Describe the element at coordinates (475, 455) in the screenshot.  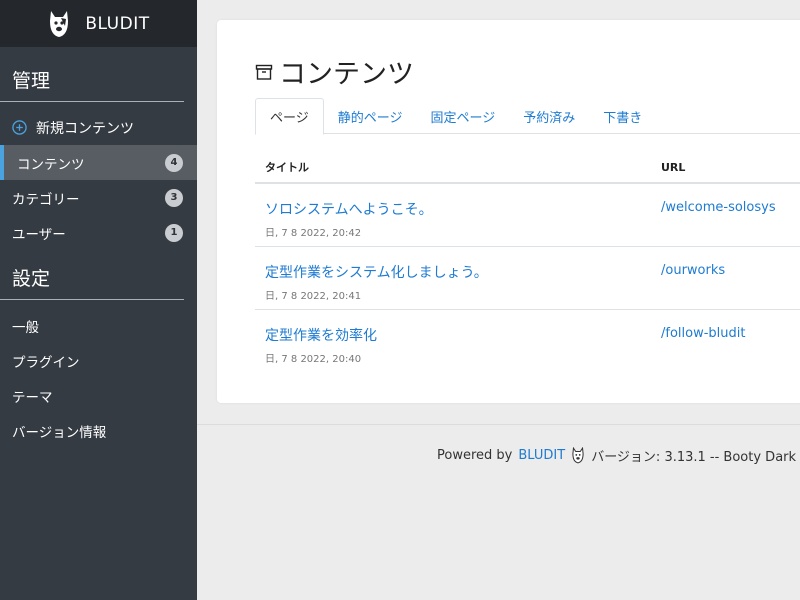
I see `footer-prefix: Powered by` at that location.